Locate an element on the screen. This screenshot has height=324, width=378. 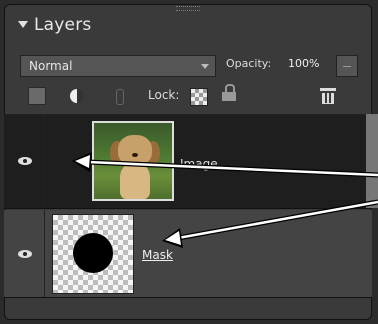
visibility-toggle-image is located at coordinates (24, 161).